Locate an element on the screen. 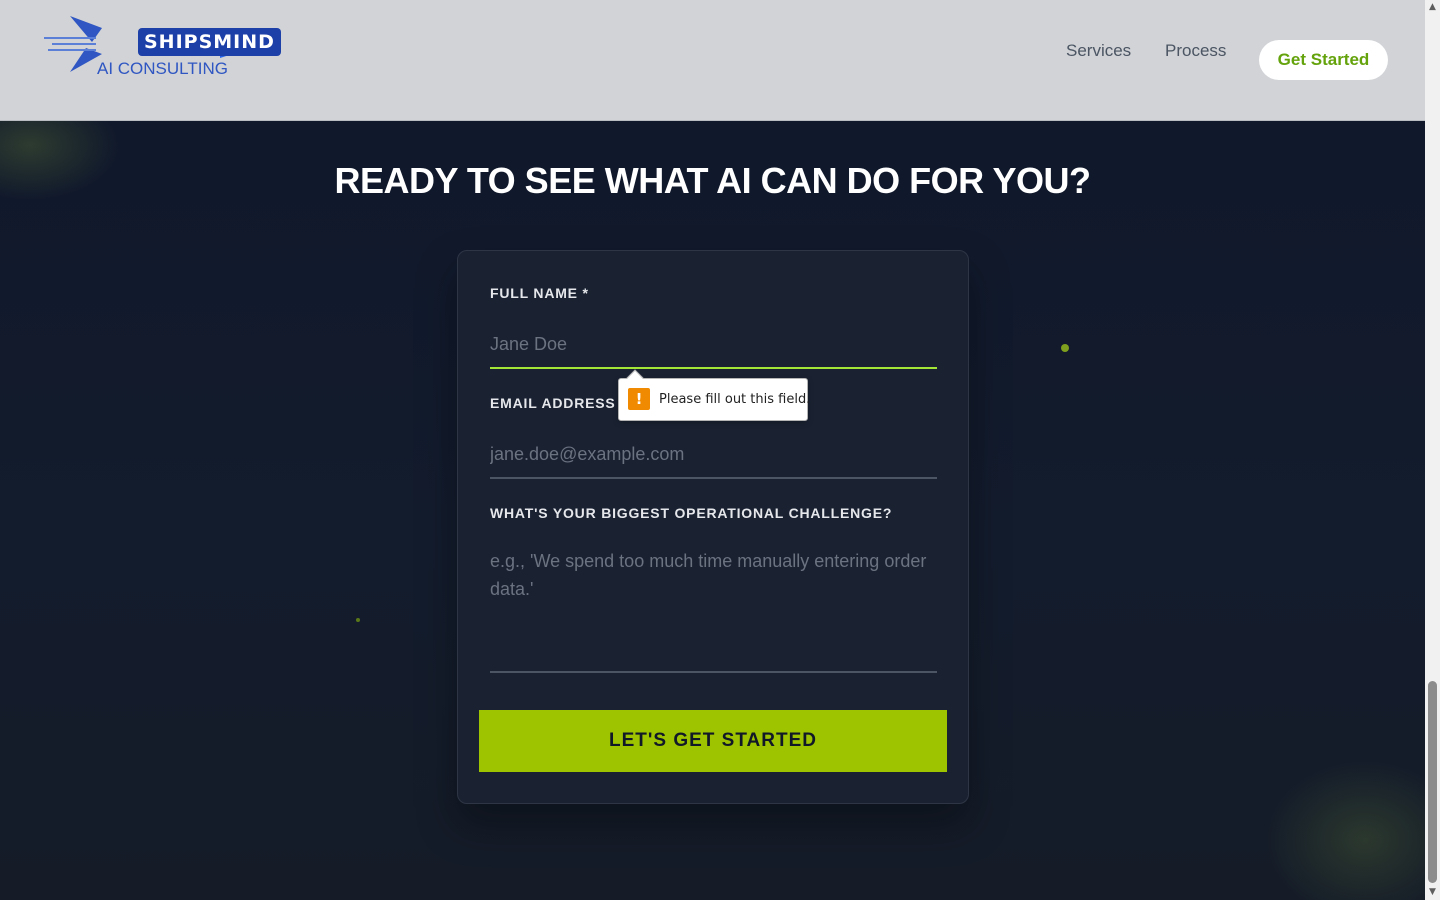 This screenshot has height=900, width=1440. page-scrollbar: ▲ ▼ is located at coordinates (1432, 450).